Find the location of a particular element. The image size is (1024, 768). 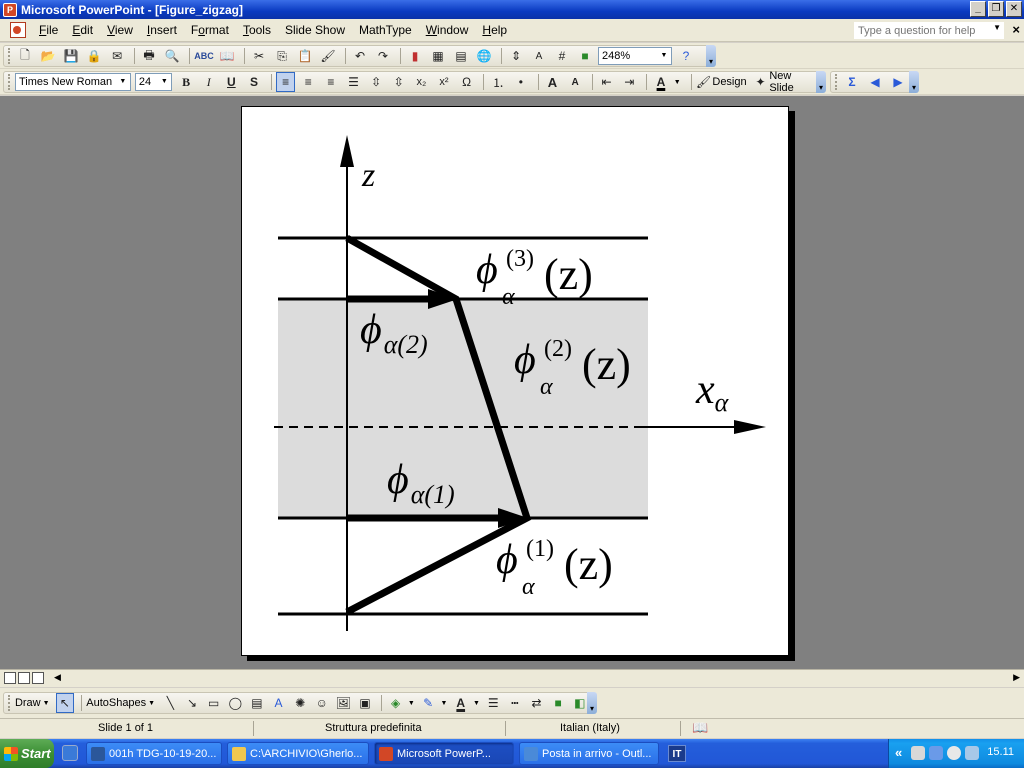

document-icon is located at coordinates (18, 30).